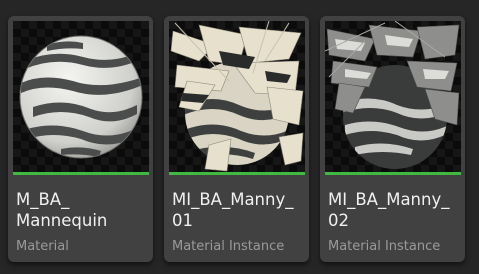 This screenshot has height=274, width=479. What do you see at coordinates (233, 210) in the screenshot?
I see `asset-name: MI_BA_Manny_ 01` at bounding box center [233, 210].